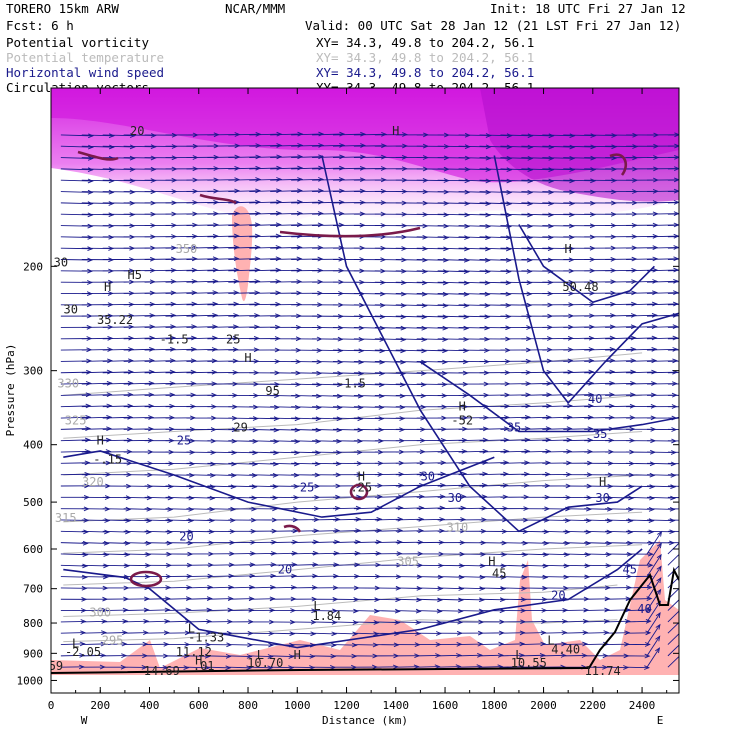  What do you see at coordinates (137, 131) in the screenshot?
I see `contour-label-pv: 20` at bounding box center [137, 131].